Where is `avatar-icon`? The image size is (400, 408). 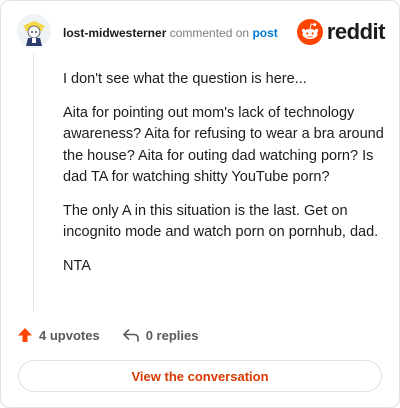
avatar-icon is located at coordinates (34, 31).